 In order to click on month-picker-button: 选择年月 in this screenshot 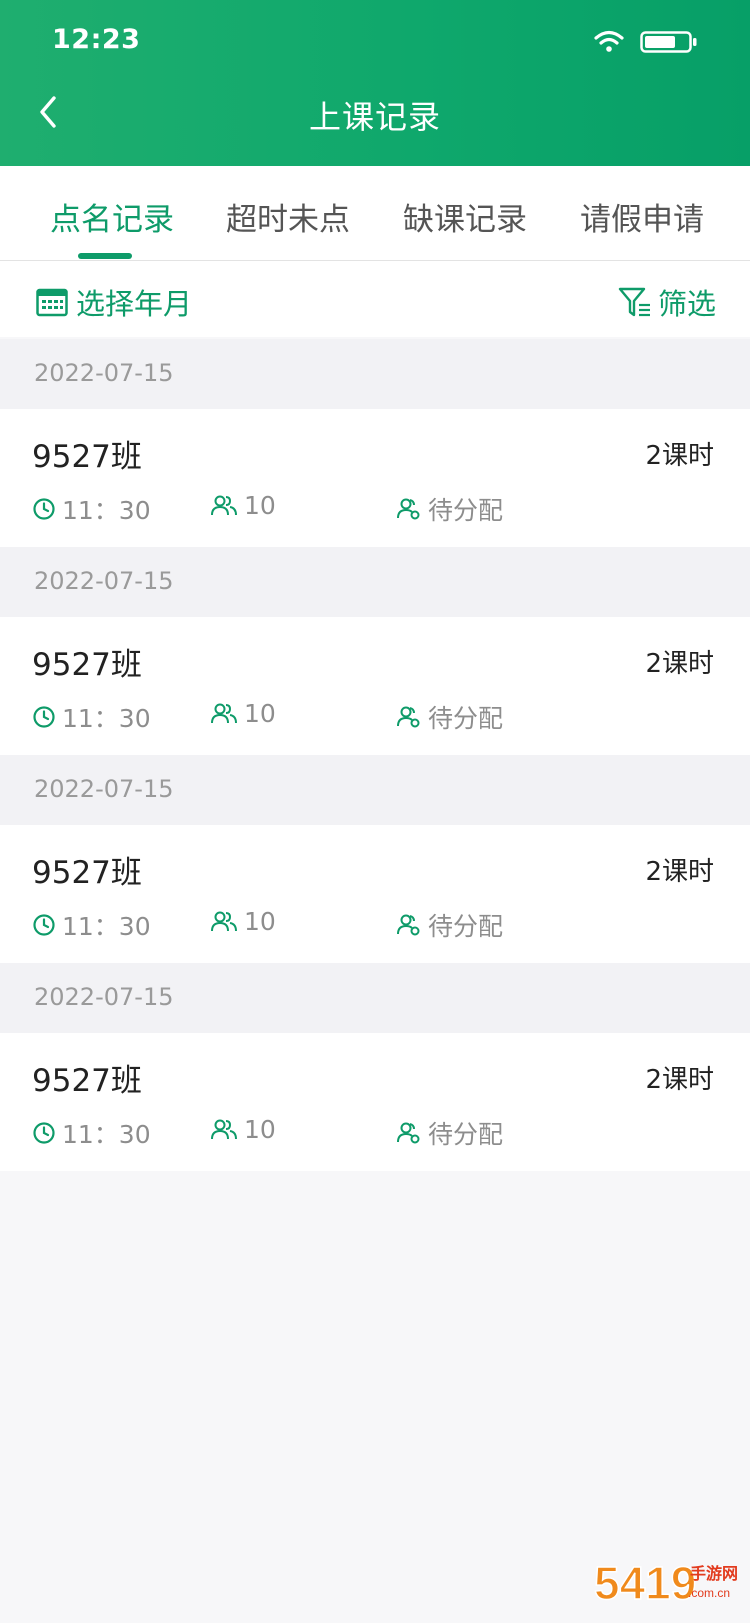, I will do `click(114, 302)`.